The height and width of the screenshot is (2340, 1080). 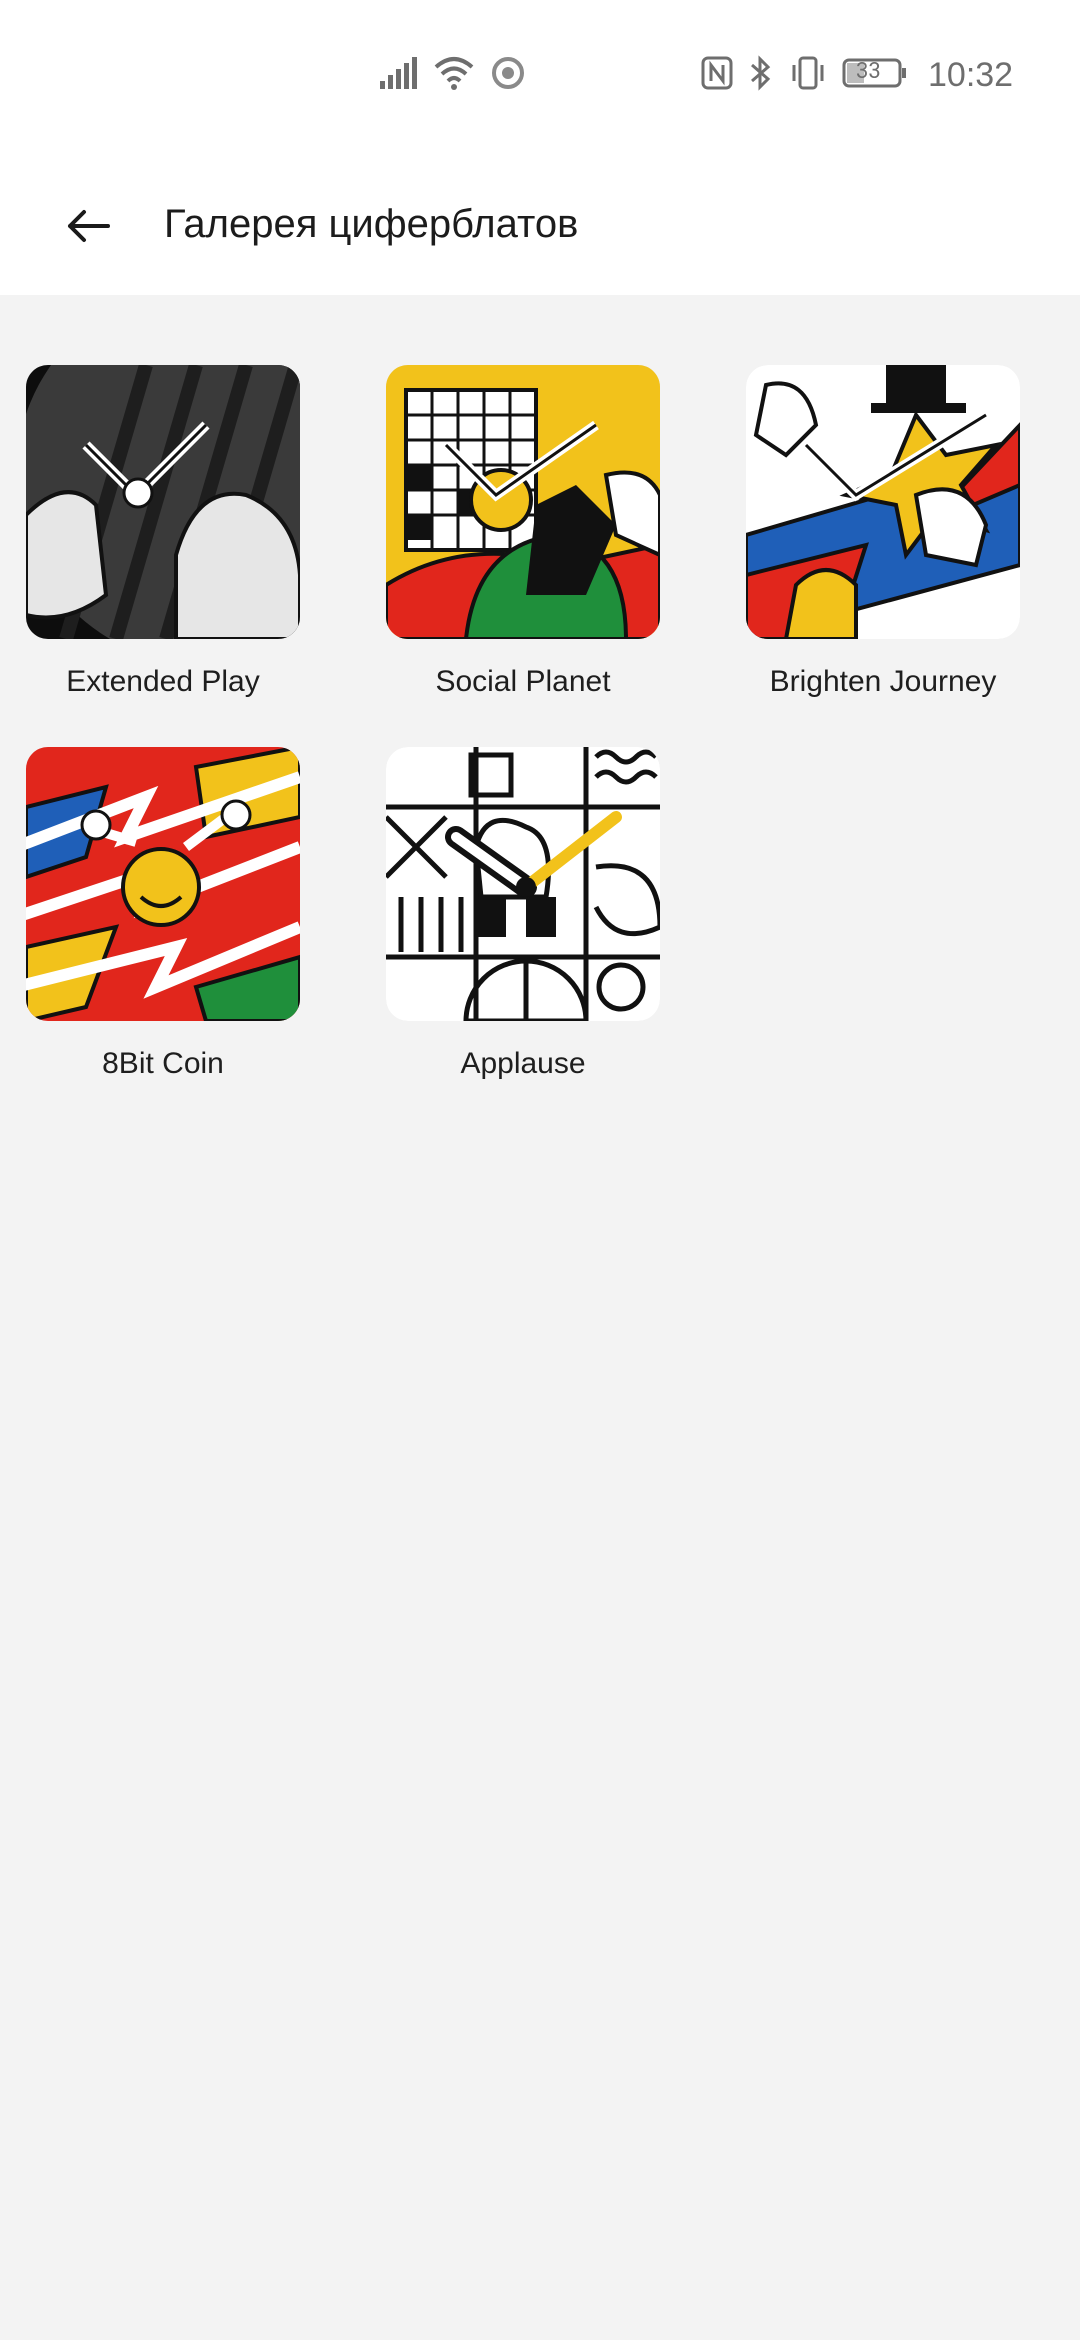 I want to click on battery-icon: 33, so click(x=875, y=75).